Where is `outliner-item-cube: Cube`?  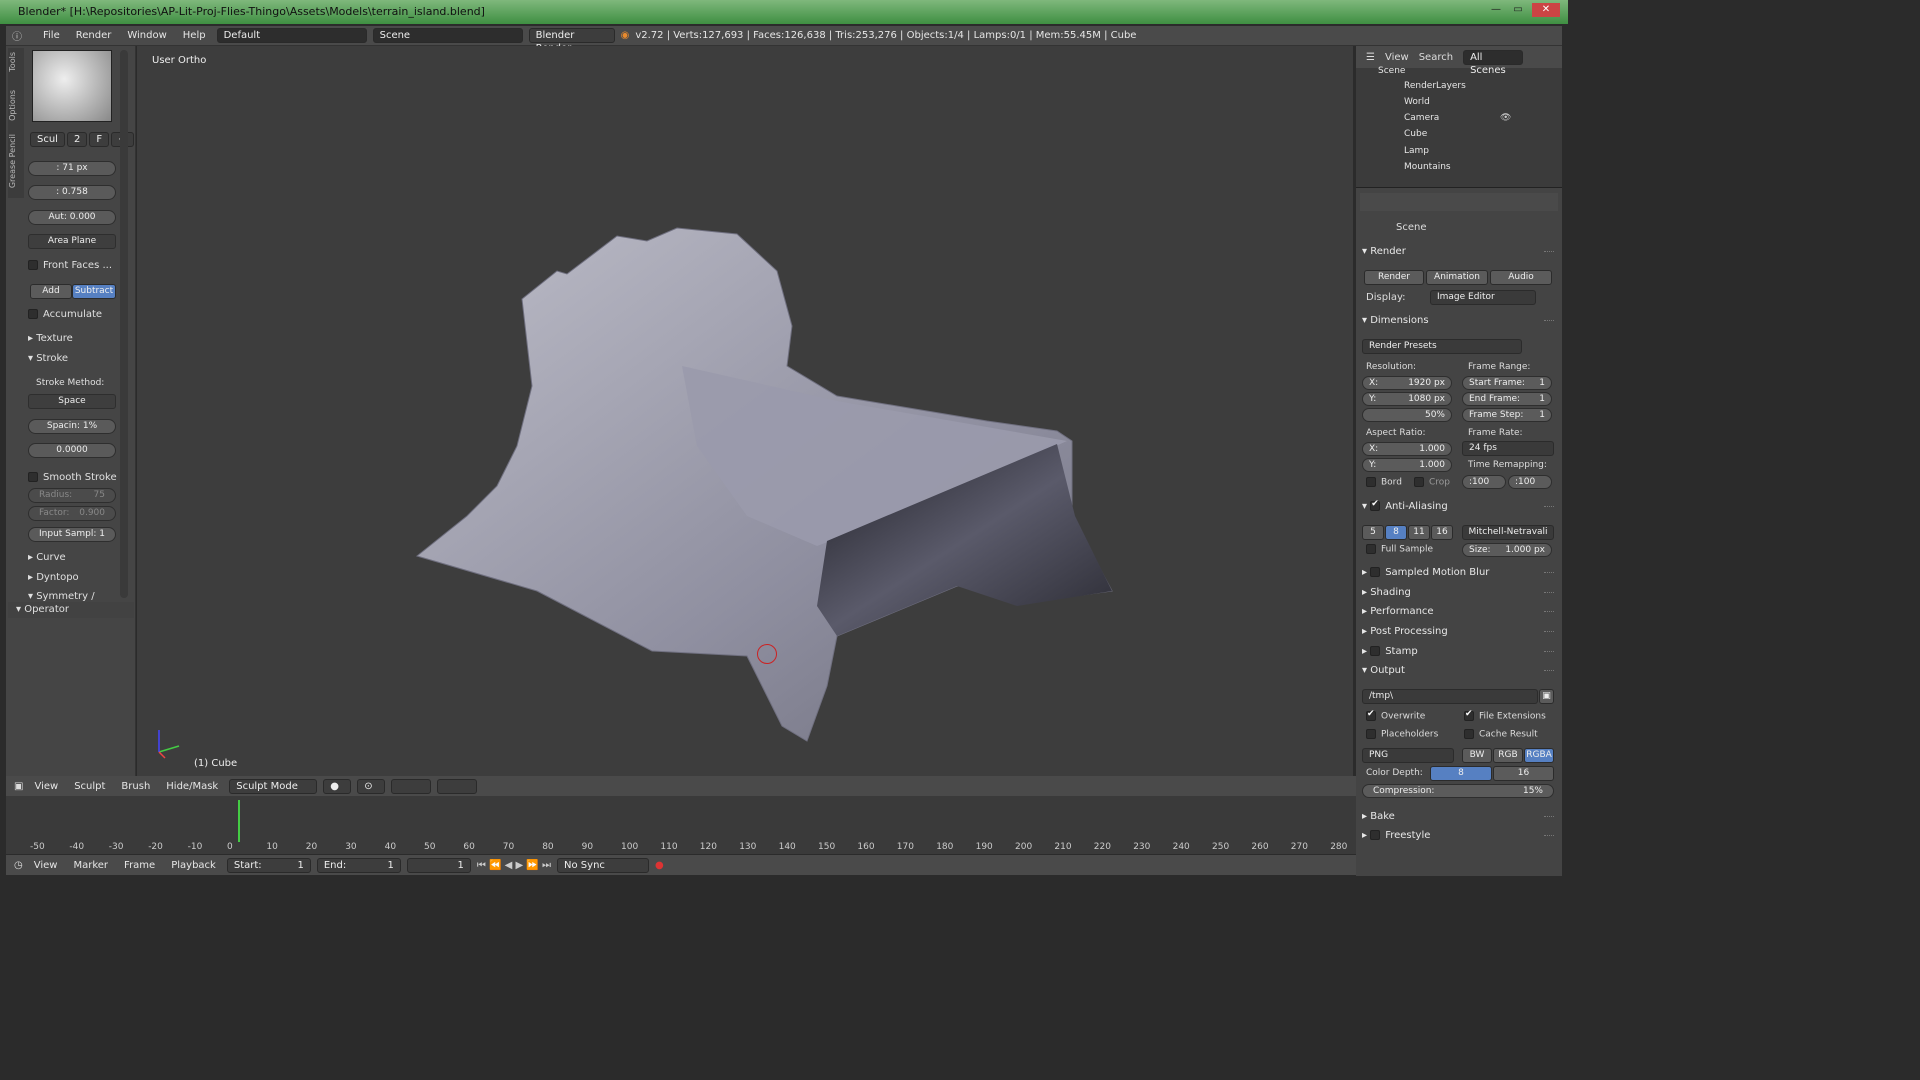 outliner-item-cube: Cube is located at coordinates (1415, 134).